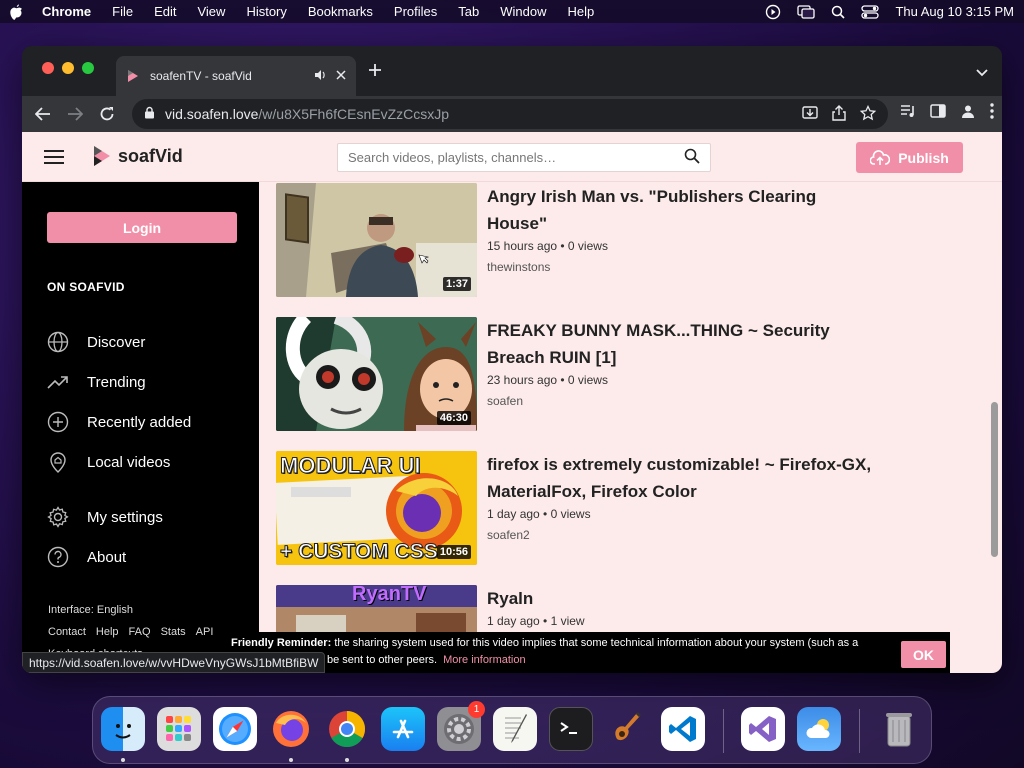 The width and height of the screenshot is (1024, 768). What do you see at coordinates (67, 632) in the screenshot?
I see `footer-link-contact: Contact` at bounding box center [67, 632].